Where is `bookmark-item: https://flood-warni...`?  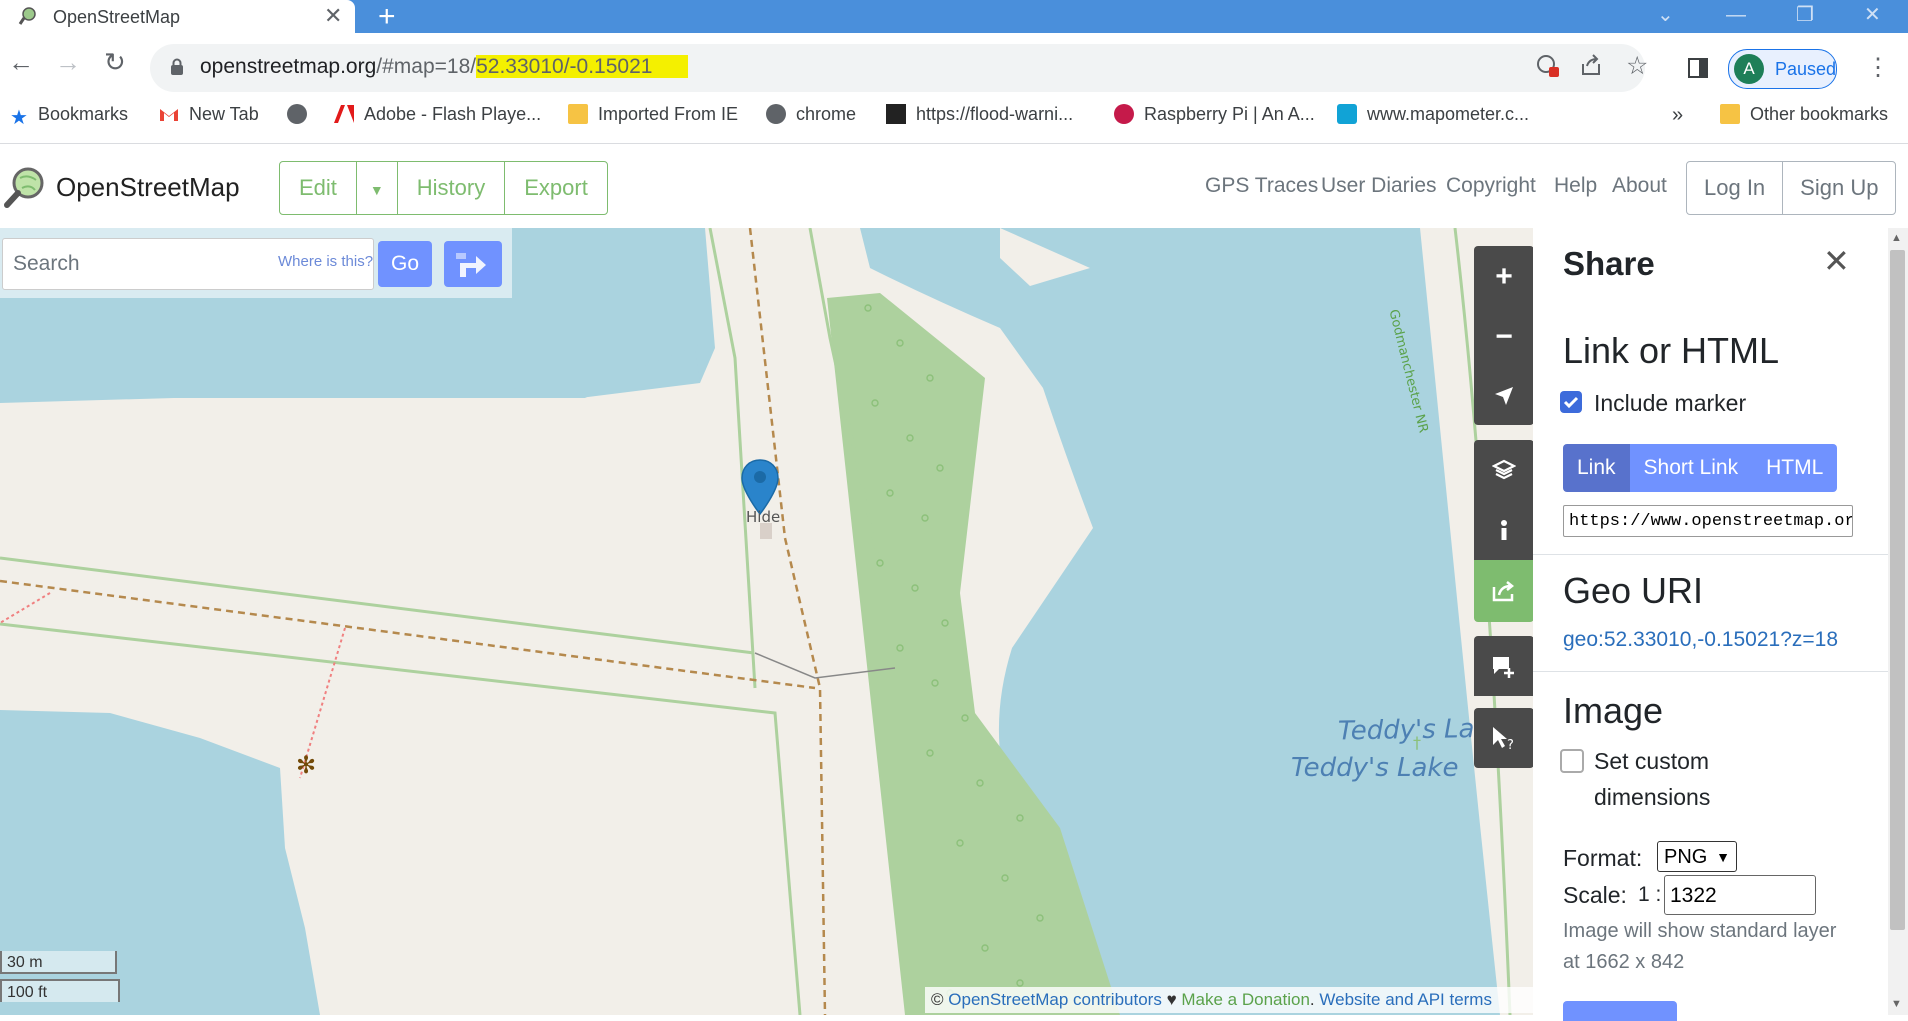 bookmark-item: https://flood-warni... is located at coordinates (979, 117).